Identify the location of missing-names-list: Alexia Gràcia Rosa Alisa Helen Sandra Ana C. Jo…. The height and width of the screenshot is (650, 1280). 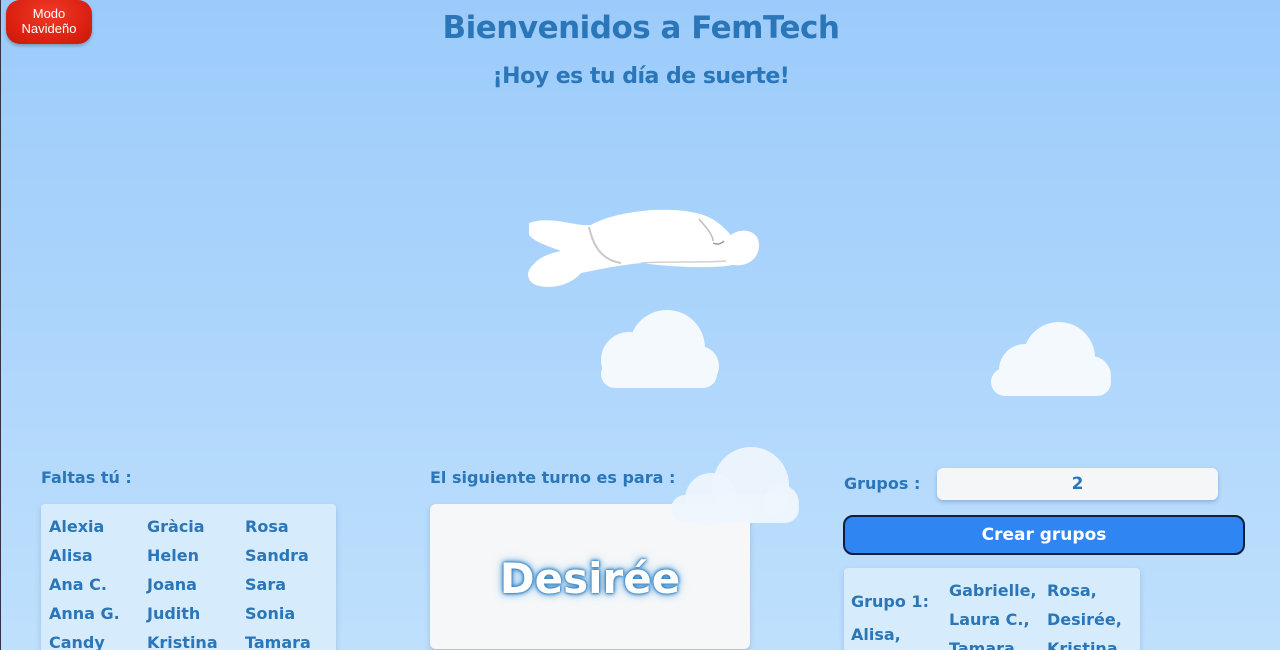
(192, 582).